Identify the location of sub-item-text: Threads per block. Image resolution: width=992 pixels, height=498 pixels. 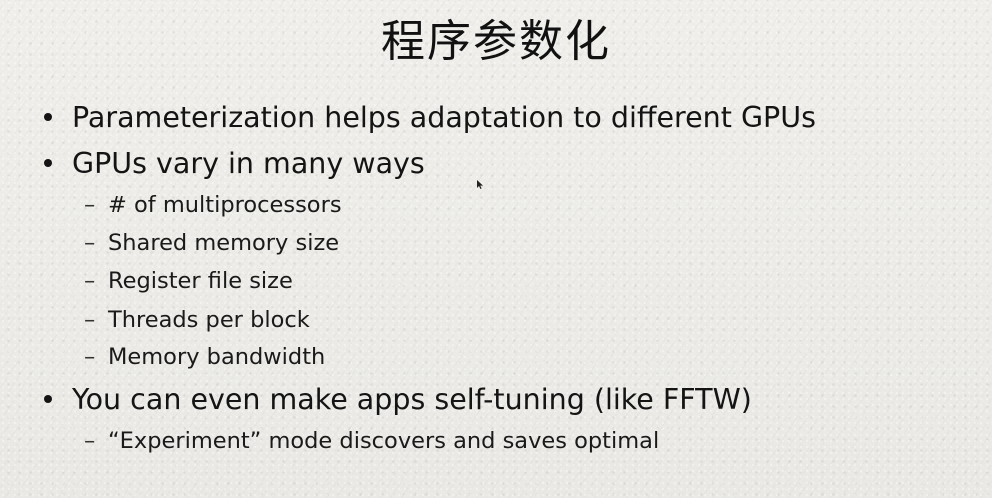
(209, 320).